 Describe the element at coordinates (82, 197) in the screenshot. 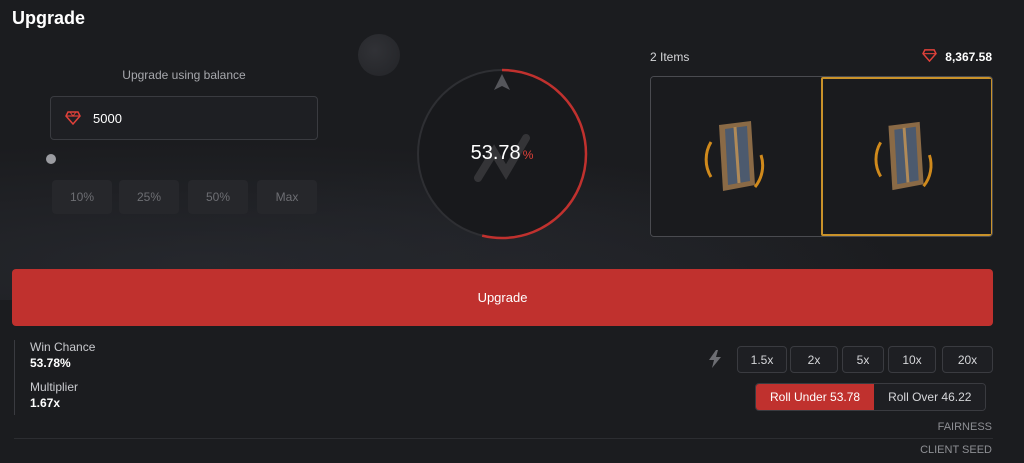

I see `percent-10-button: 10%` at that location.